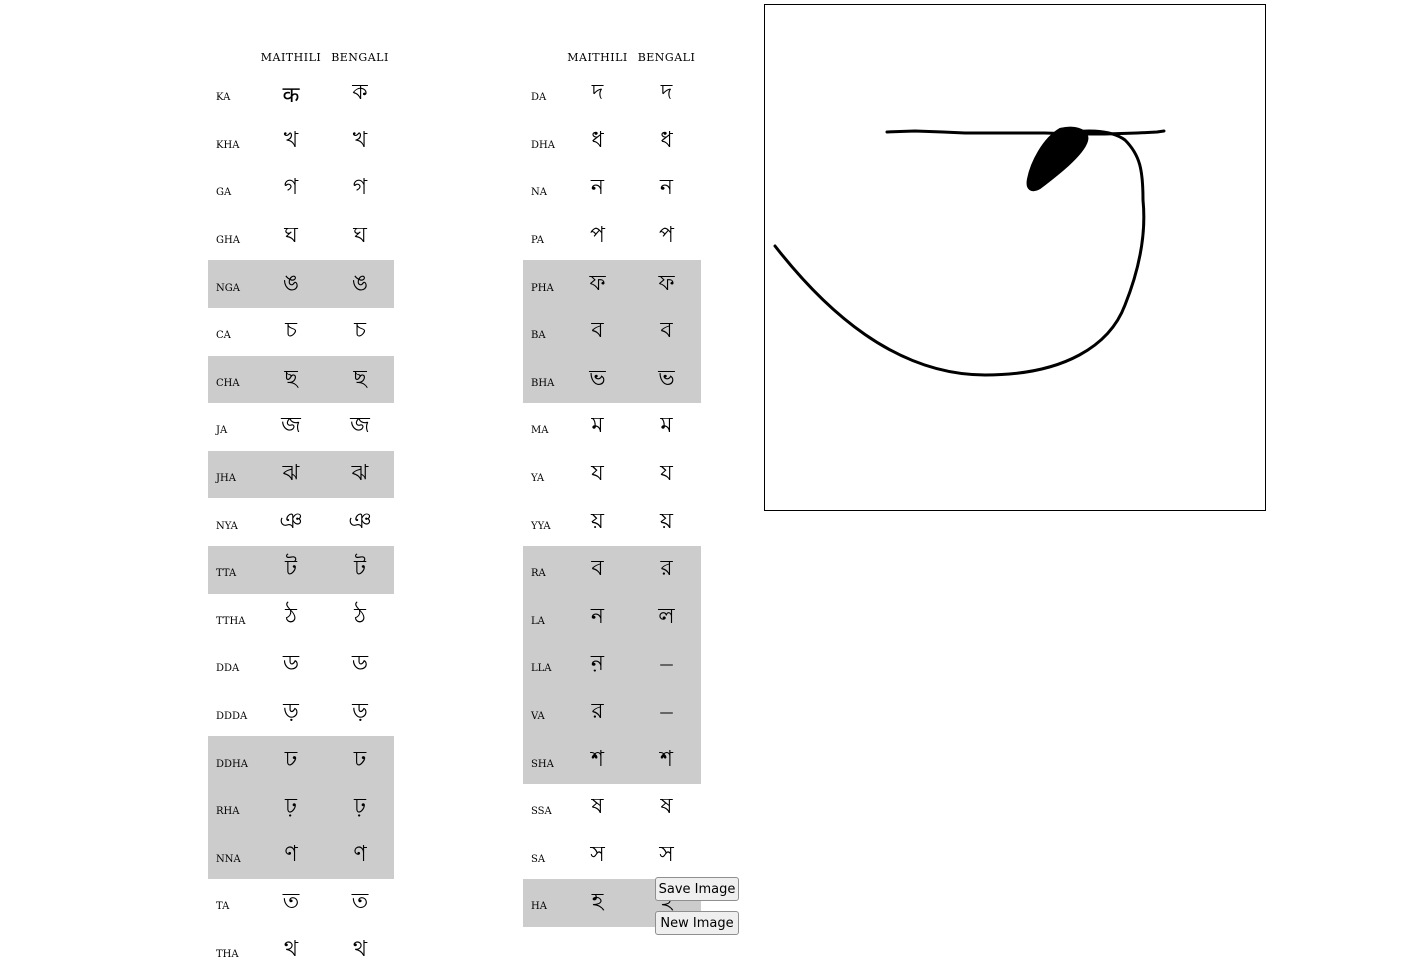 The image size is (1421, 974). Describe the element at coordinates (360, 284) in the screenshot. I see `bengali-glyph: ঙ` at that location.